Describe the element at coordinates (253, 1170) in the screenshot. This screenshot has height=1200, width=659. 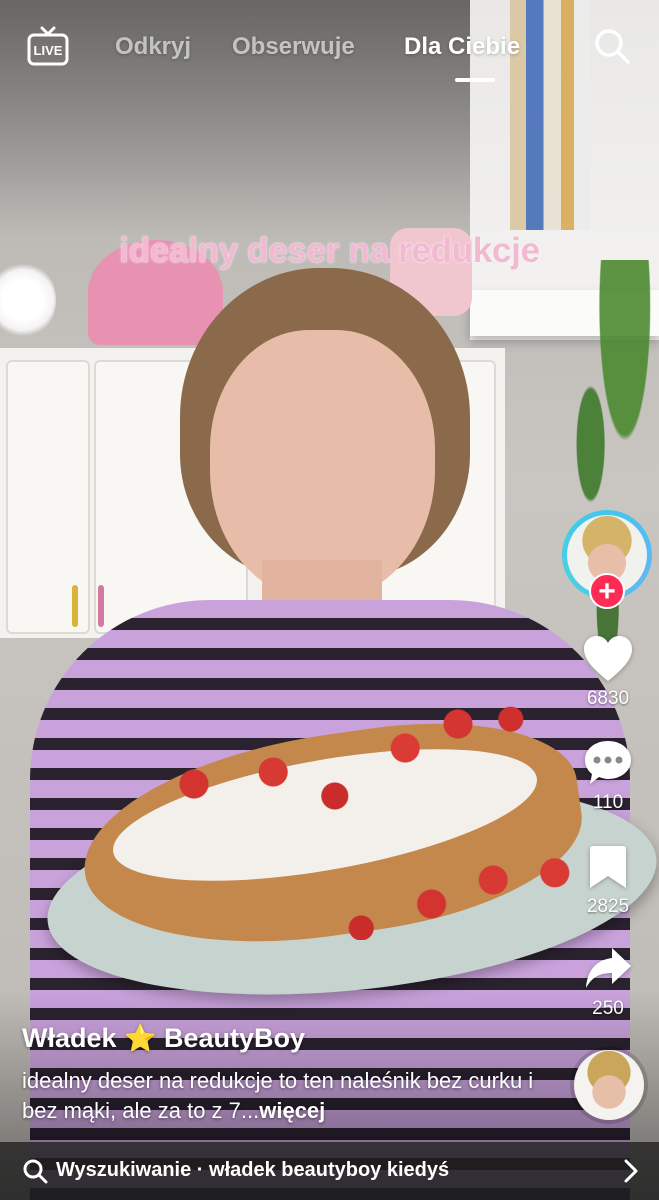
I see `search-suggestion-text: Wyszukiwanie · władek beautyboy kiedyś` at that location.